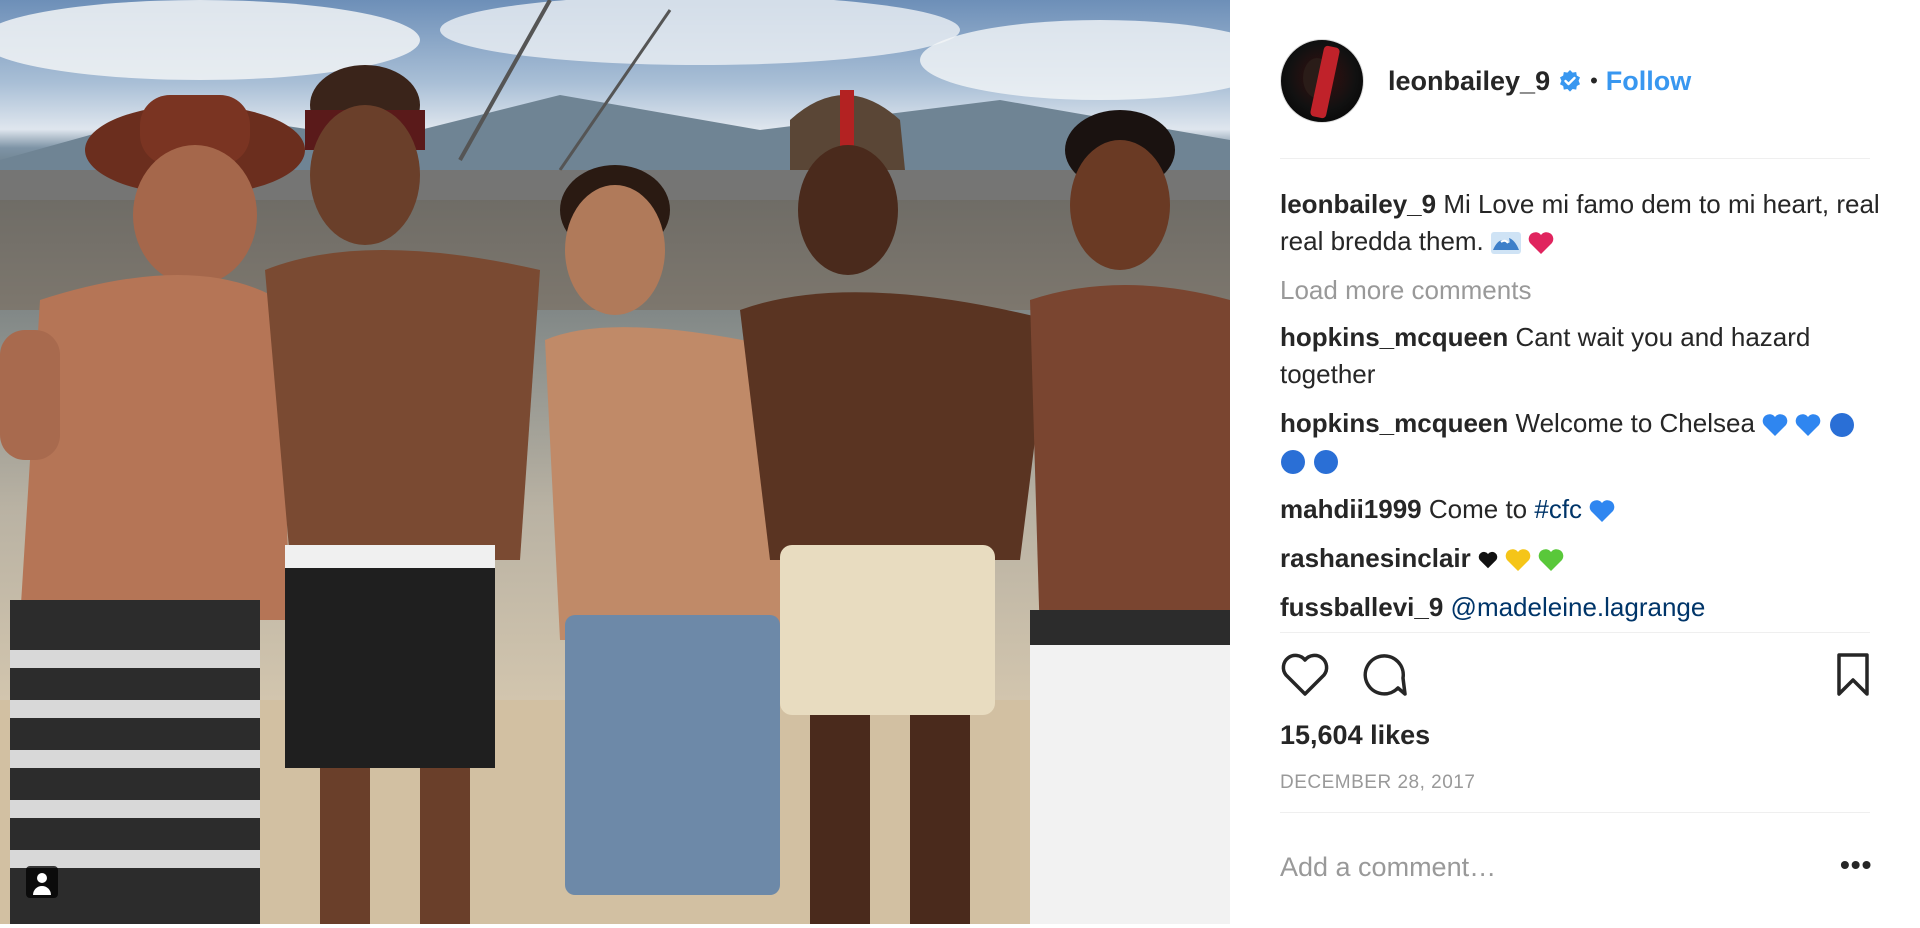 This screenshot has height=928, width=1920. What do you see at coordinates (1322, 81) in the screenshot?
I see `avatar` at bounding box center [1322, 81].